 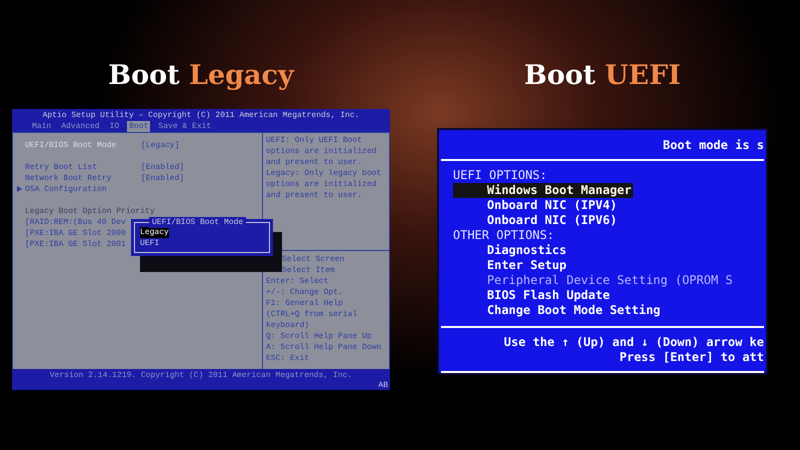 What do you see at coordinates (713, 145) in the screenshot?
I see `header-text: Boot mode is s` at bounding box center [713, 145].